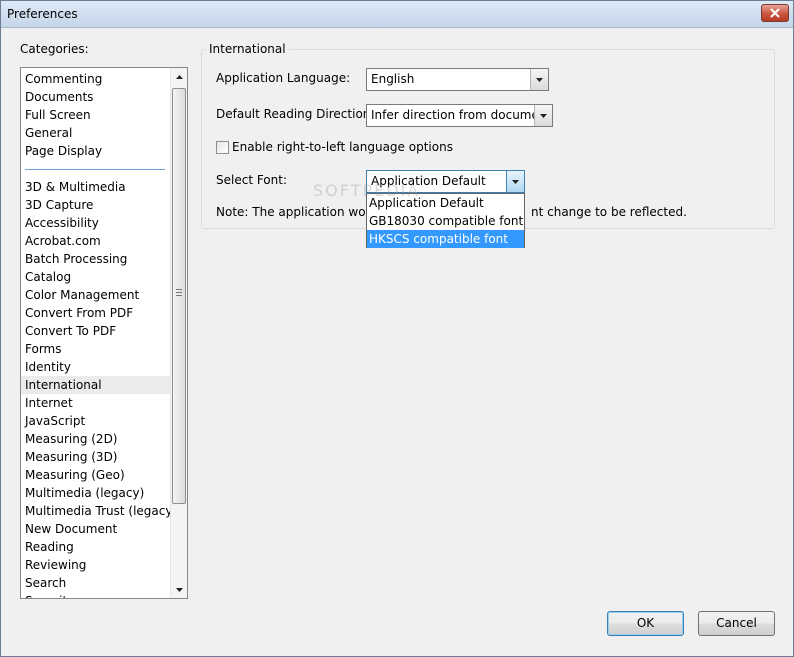 The width and height of the screenshot is (794, 657). What do you see at coordinates (457, 79) in the screenshot?
I see `app-language-select: English` at bounding box center [457, 79].